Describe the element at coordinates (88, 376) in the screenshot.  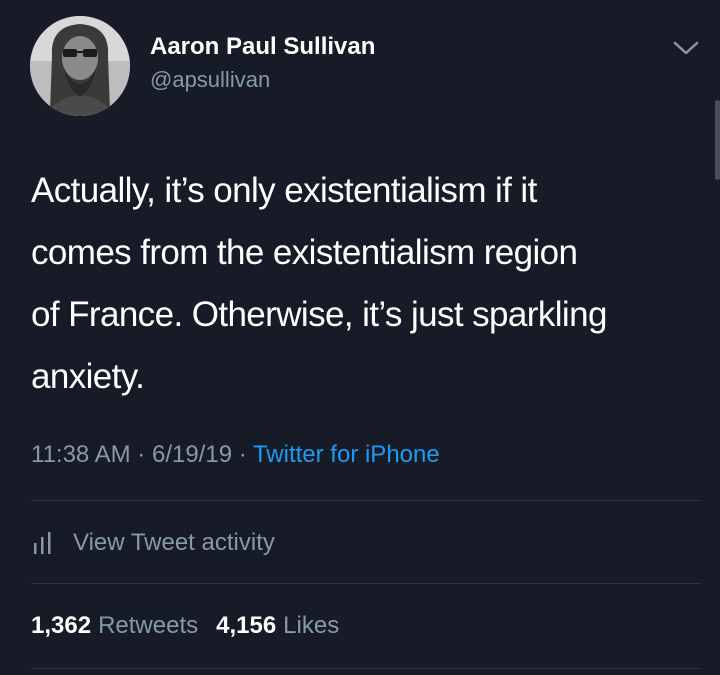
I see `tweet-text-line: anxiety.` at that location.